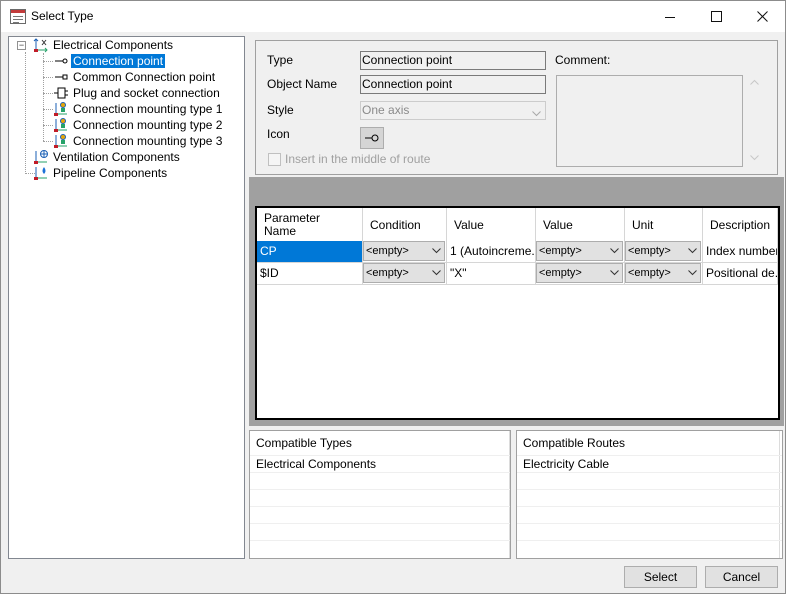 This screenshot has width=786, height=594. Describe the element at coordinates (574, 443) in the screenshot. I see `compatible-routes-header: Compatible Routes` at that location.